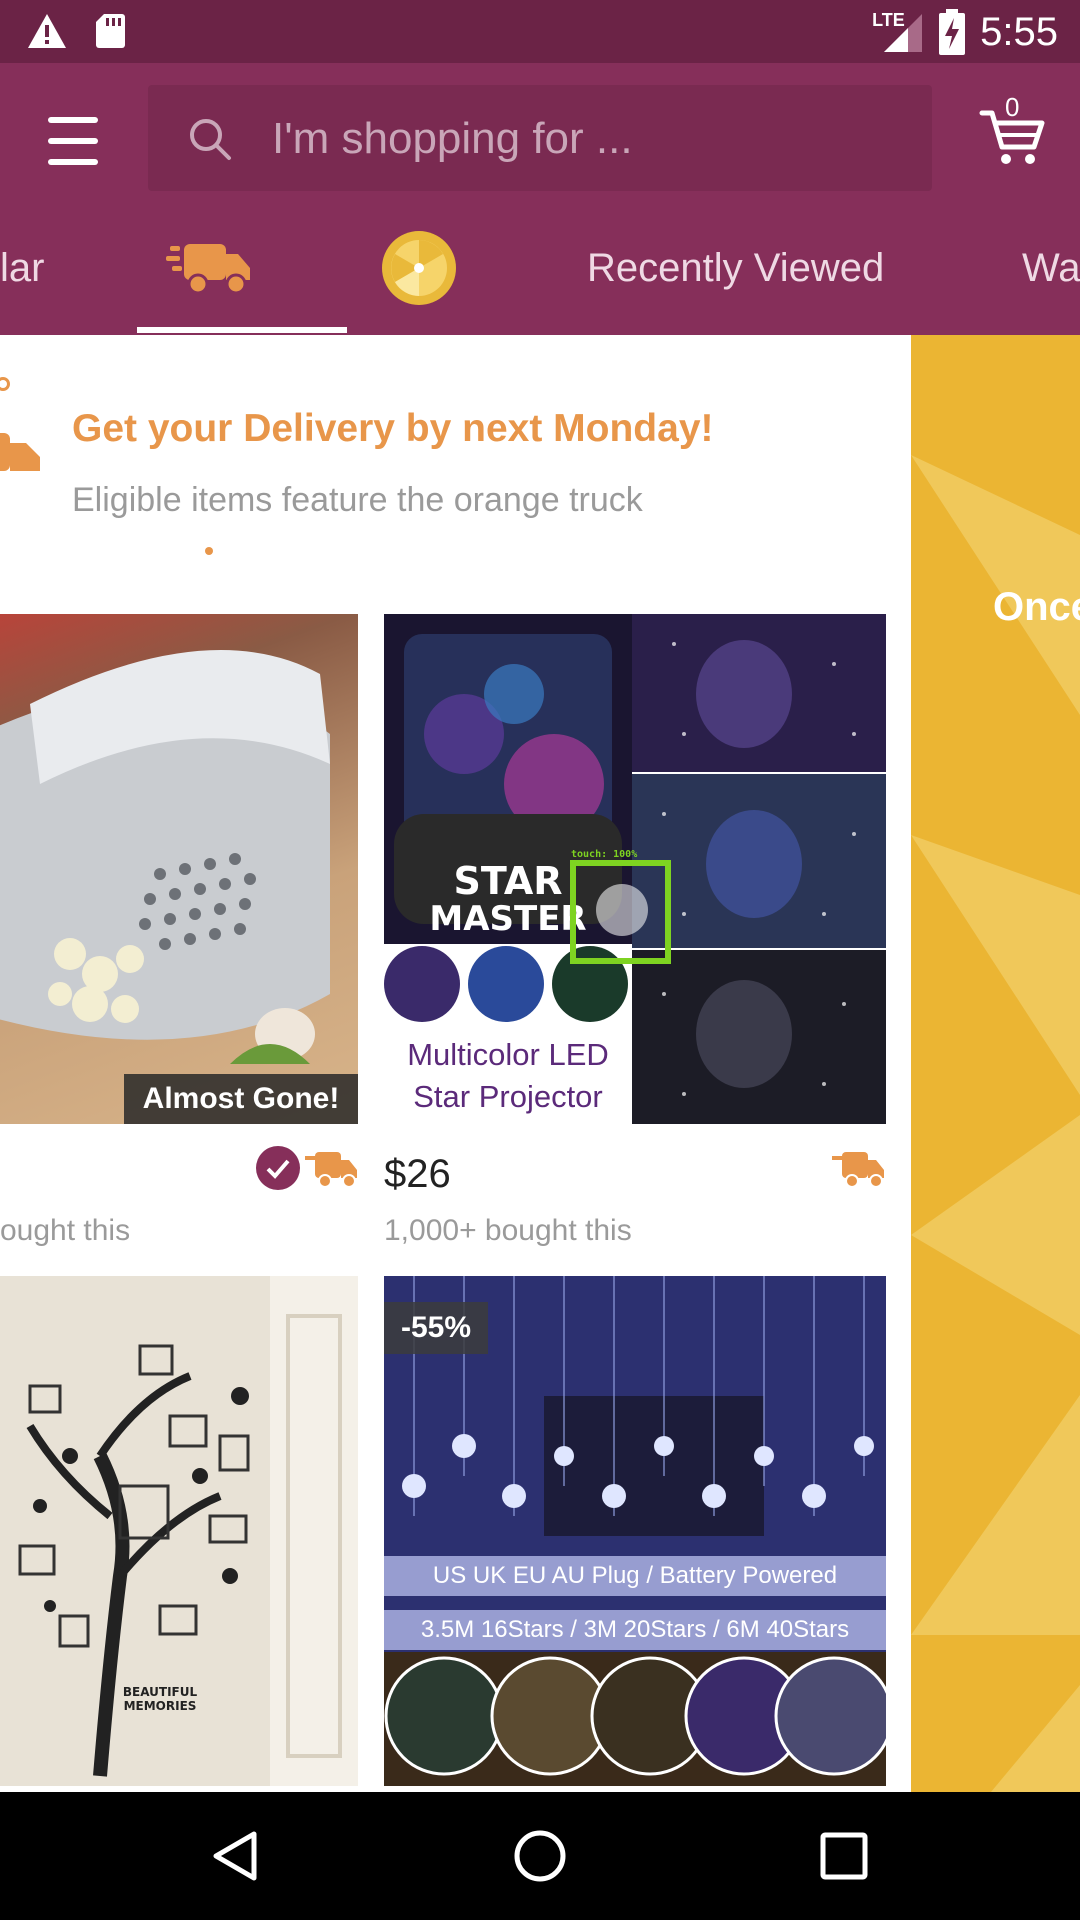 This screenshot has width=1080, height=1920. What do you see at coordinates (508, 1054) in the screenshot?
I see `caption-line: Multicolor LED` at bounding box center [508, 1054].